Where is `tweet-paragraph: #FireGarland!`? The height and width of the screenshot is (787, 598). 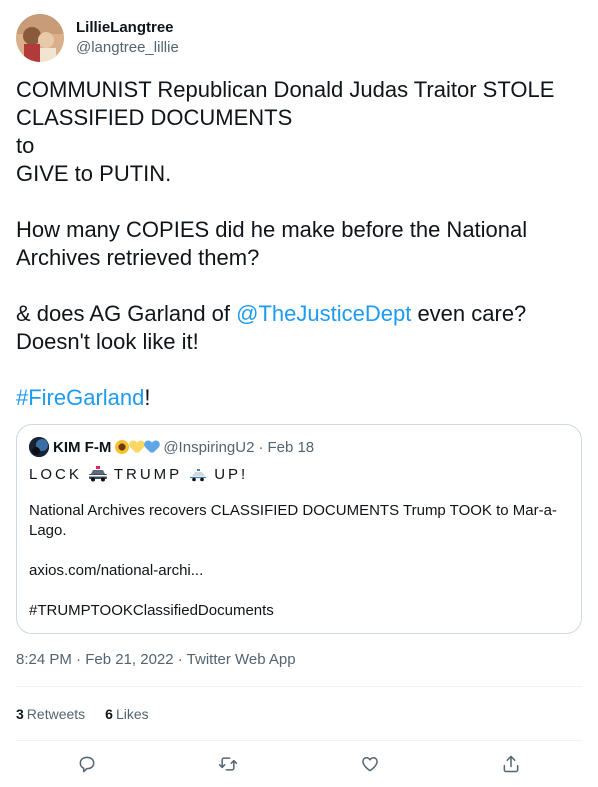
tweet-paragraph: #FireGarland! is located at coordinates (299, 398).